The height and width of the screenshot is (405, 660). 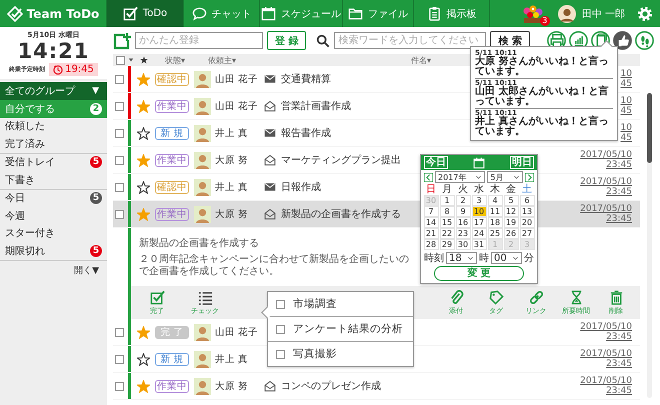 I want to click on sidebar-item: 依頼した, so click(x=53, y=126).